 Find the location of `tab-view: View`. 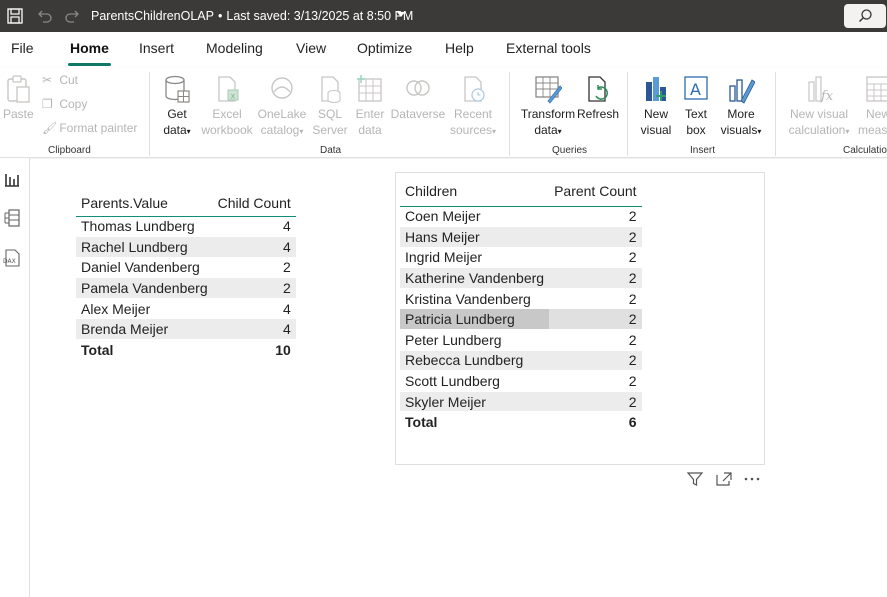

tab-view: View is located at coordinates (311, 48).